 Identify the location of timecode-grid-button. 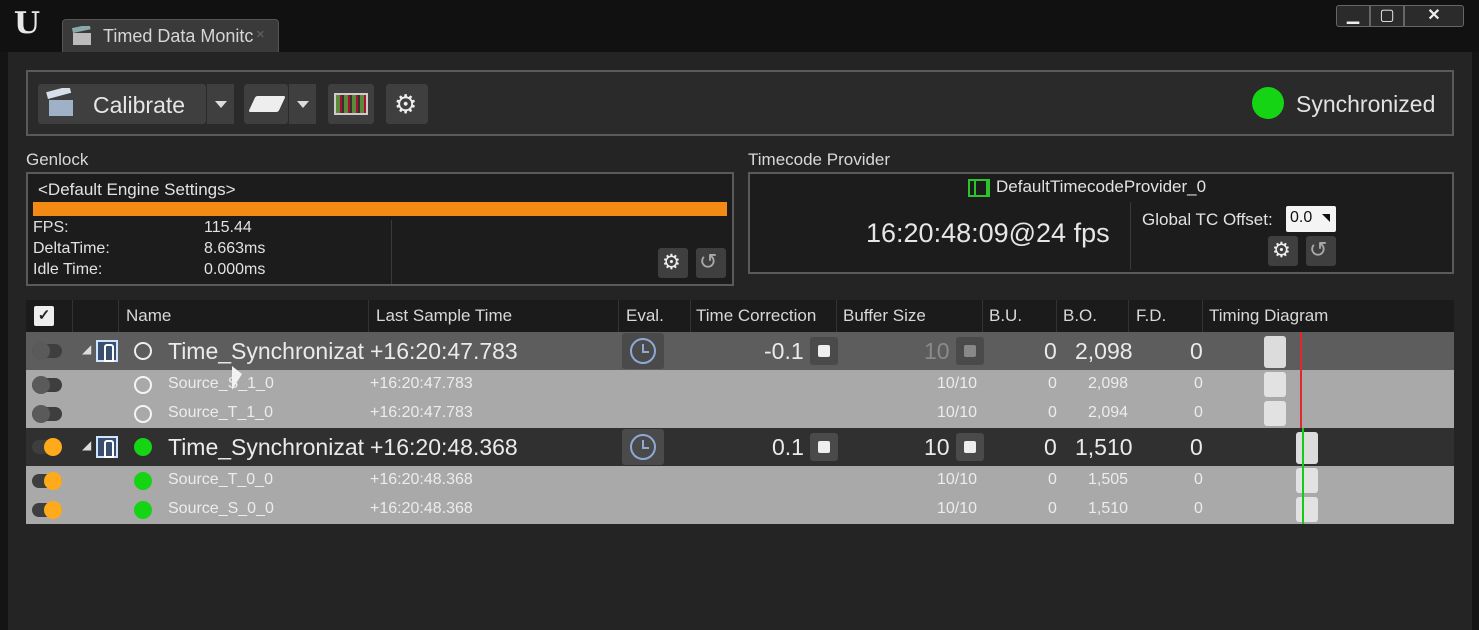
(351, 104).